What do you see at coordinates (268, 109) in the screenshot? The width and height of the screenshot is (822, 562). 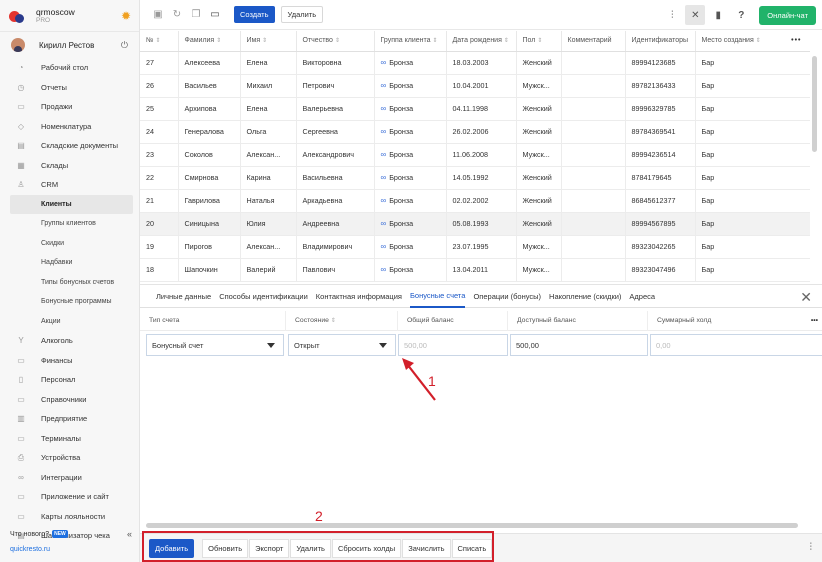 I see `table-cell: Елена` at bounding box center [268, 109].